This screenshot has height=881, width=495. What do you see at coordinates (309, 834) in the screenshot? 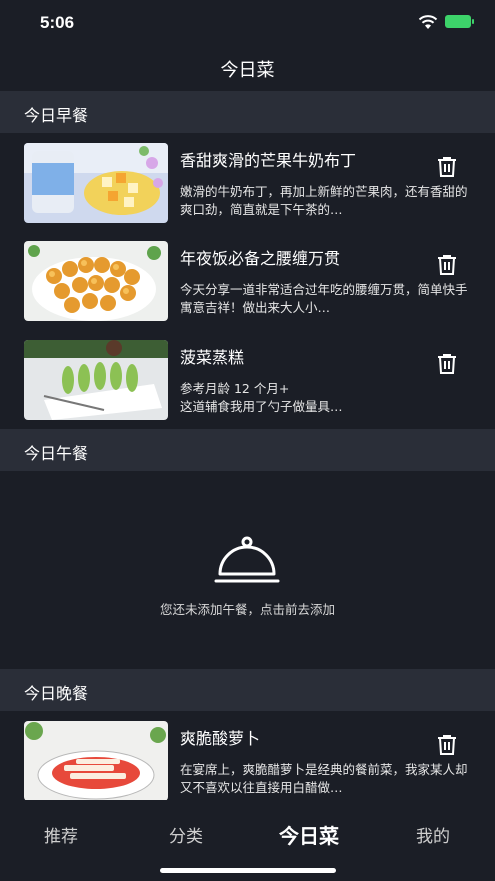
I see `tab-today: 今日菜` at bounding box center [309, 834].